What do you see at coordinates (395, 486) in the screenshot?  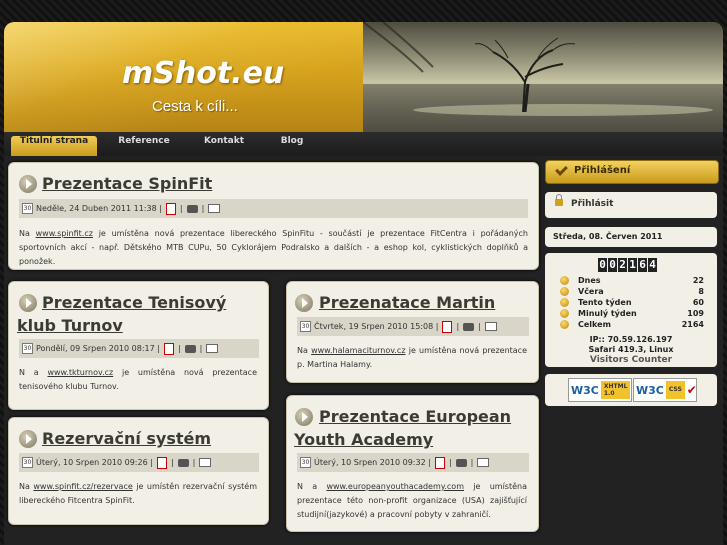 I see `post-link: www.europeanyouthacademy.com` at bounding box center [395, 486].